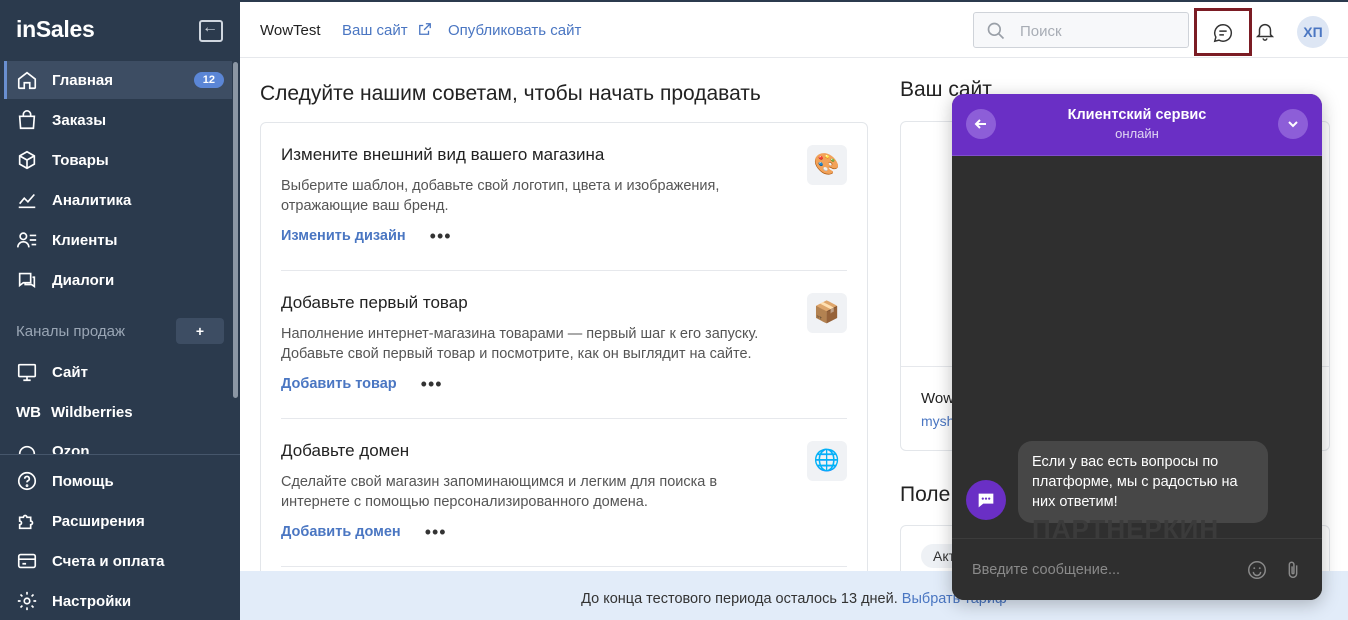  What do you see at coordinates (118, 372) in the screenshot?
I see `sidebar-item-site: Сайт` at bounding box center [118, 372].